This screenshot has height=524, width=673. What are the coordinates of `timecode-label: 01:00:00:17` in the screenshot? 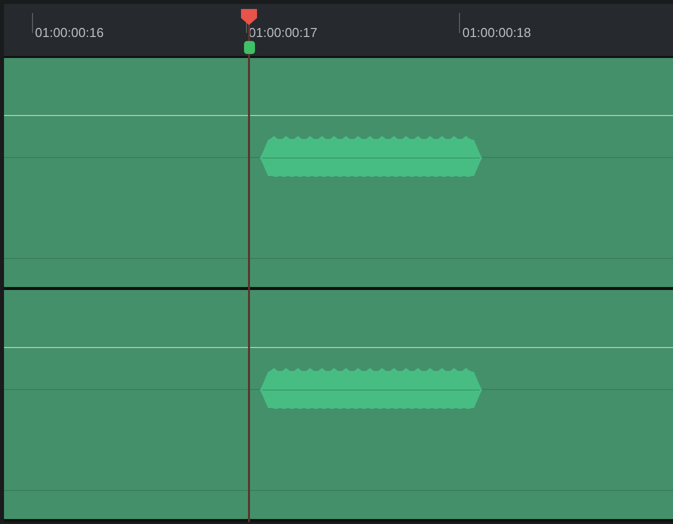 It's located at (283, 32).